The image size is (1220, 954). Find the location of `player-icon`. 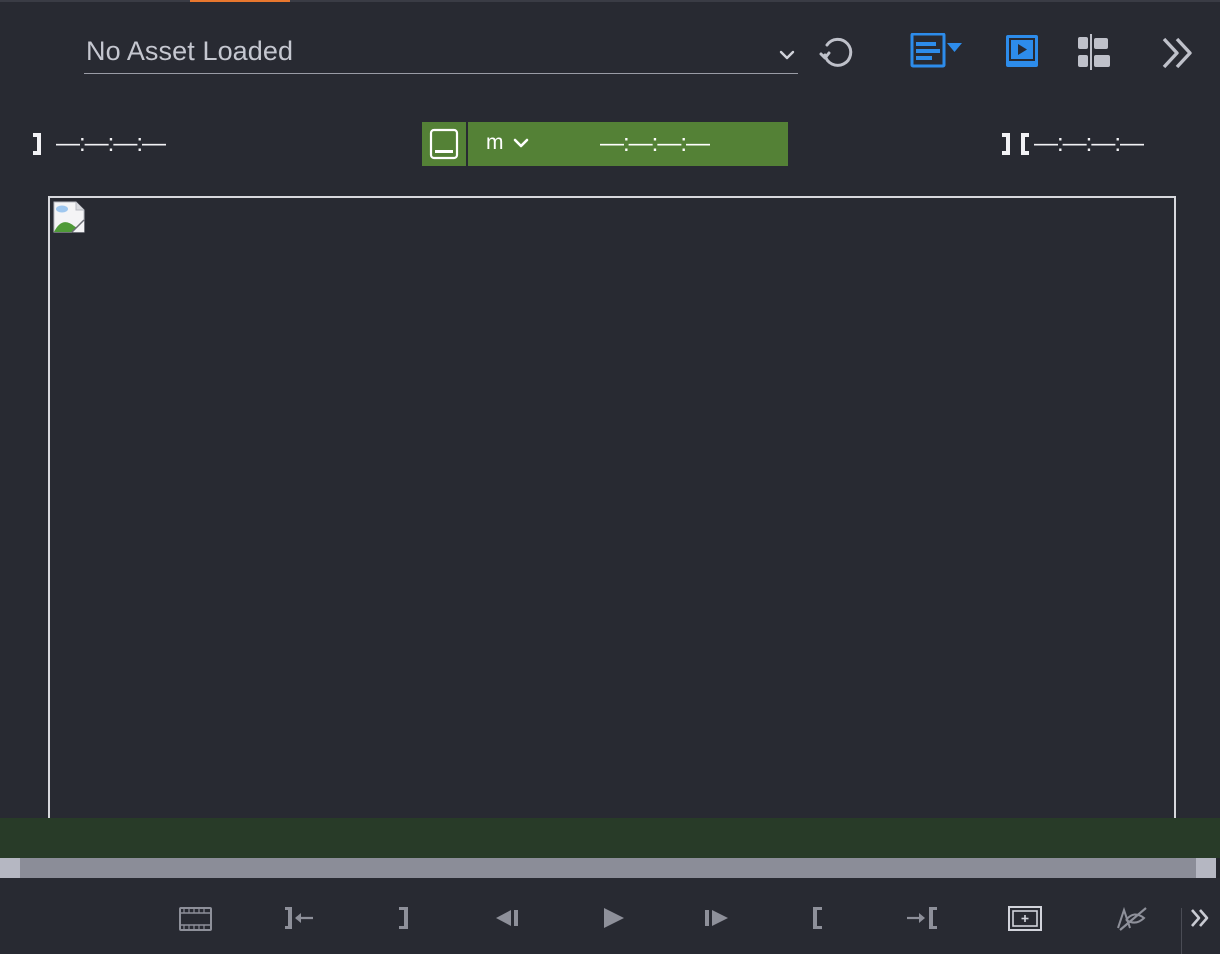

player-icon is located at coordinates (1022, 51).